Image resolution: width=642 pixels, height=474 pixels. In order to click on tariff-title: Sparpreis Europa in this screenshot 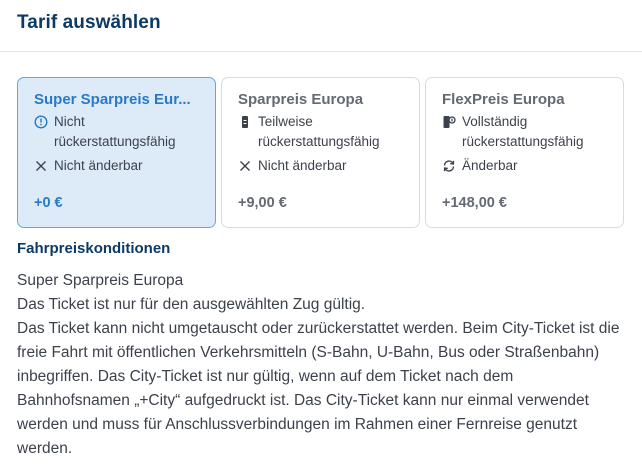, I will do `click(301, 99)`.